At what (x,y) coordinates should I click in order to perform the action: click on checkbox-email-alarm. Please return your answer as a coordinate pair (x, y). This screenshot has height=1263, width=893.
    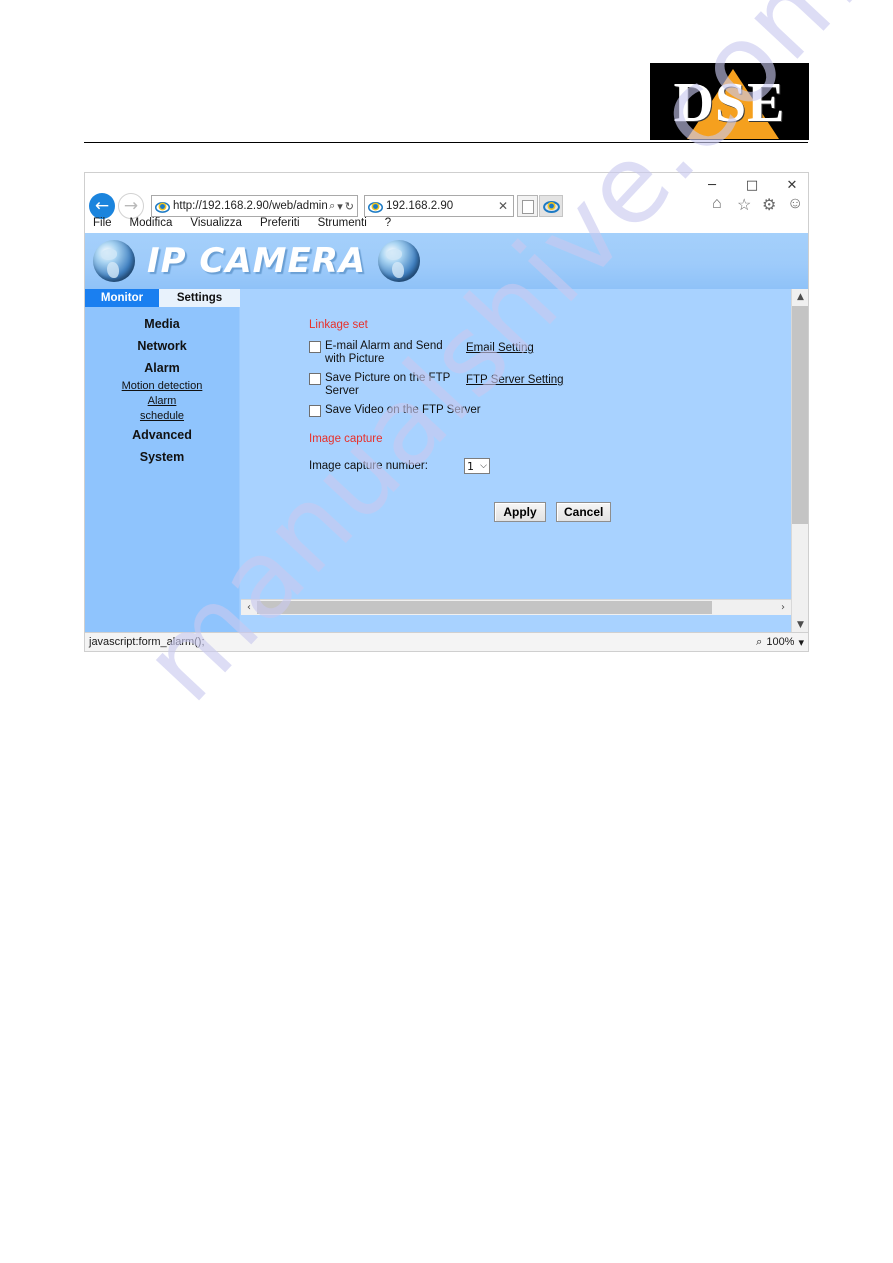
    Looking at the image, I should click on (315, 347).